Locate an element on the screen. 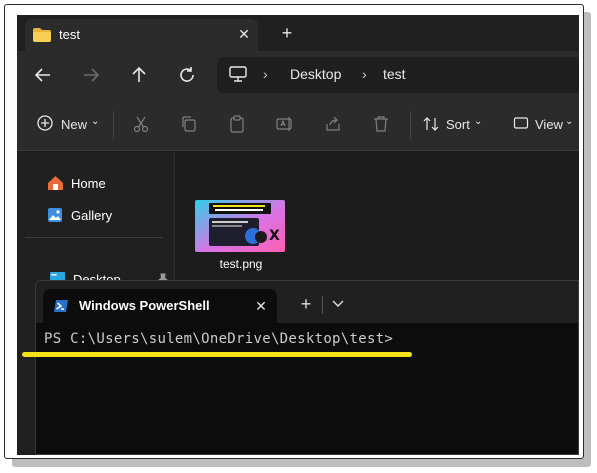 This screenshot has height=473, width=597. this-pc-icon is located at coordinates (238, 74).